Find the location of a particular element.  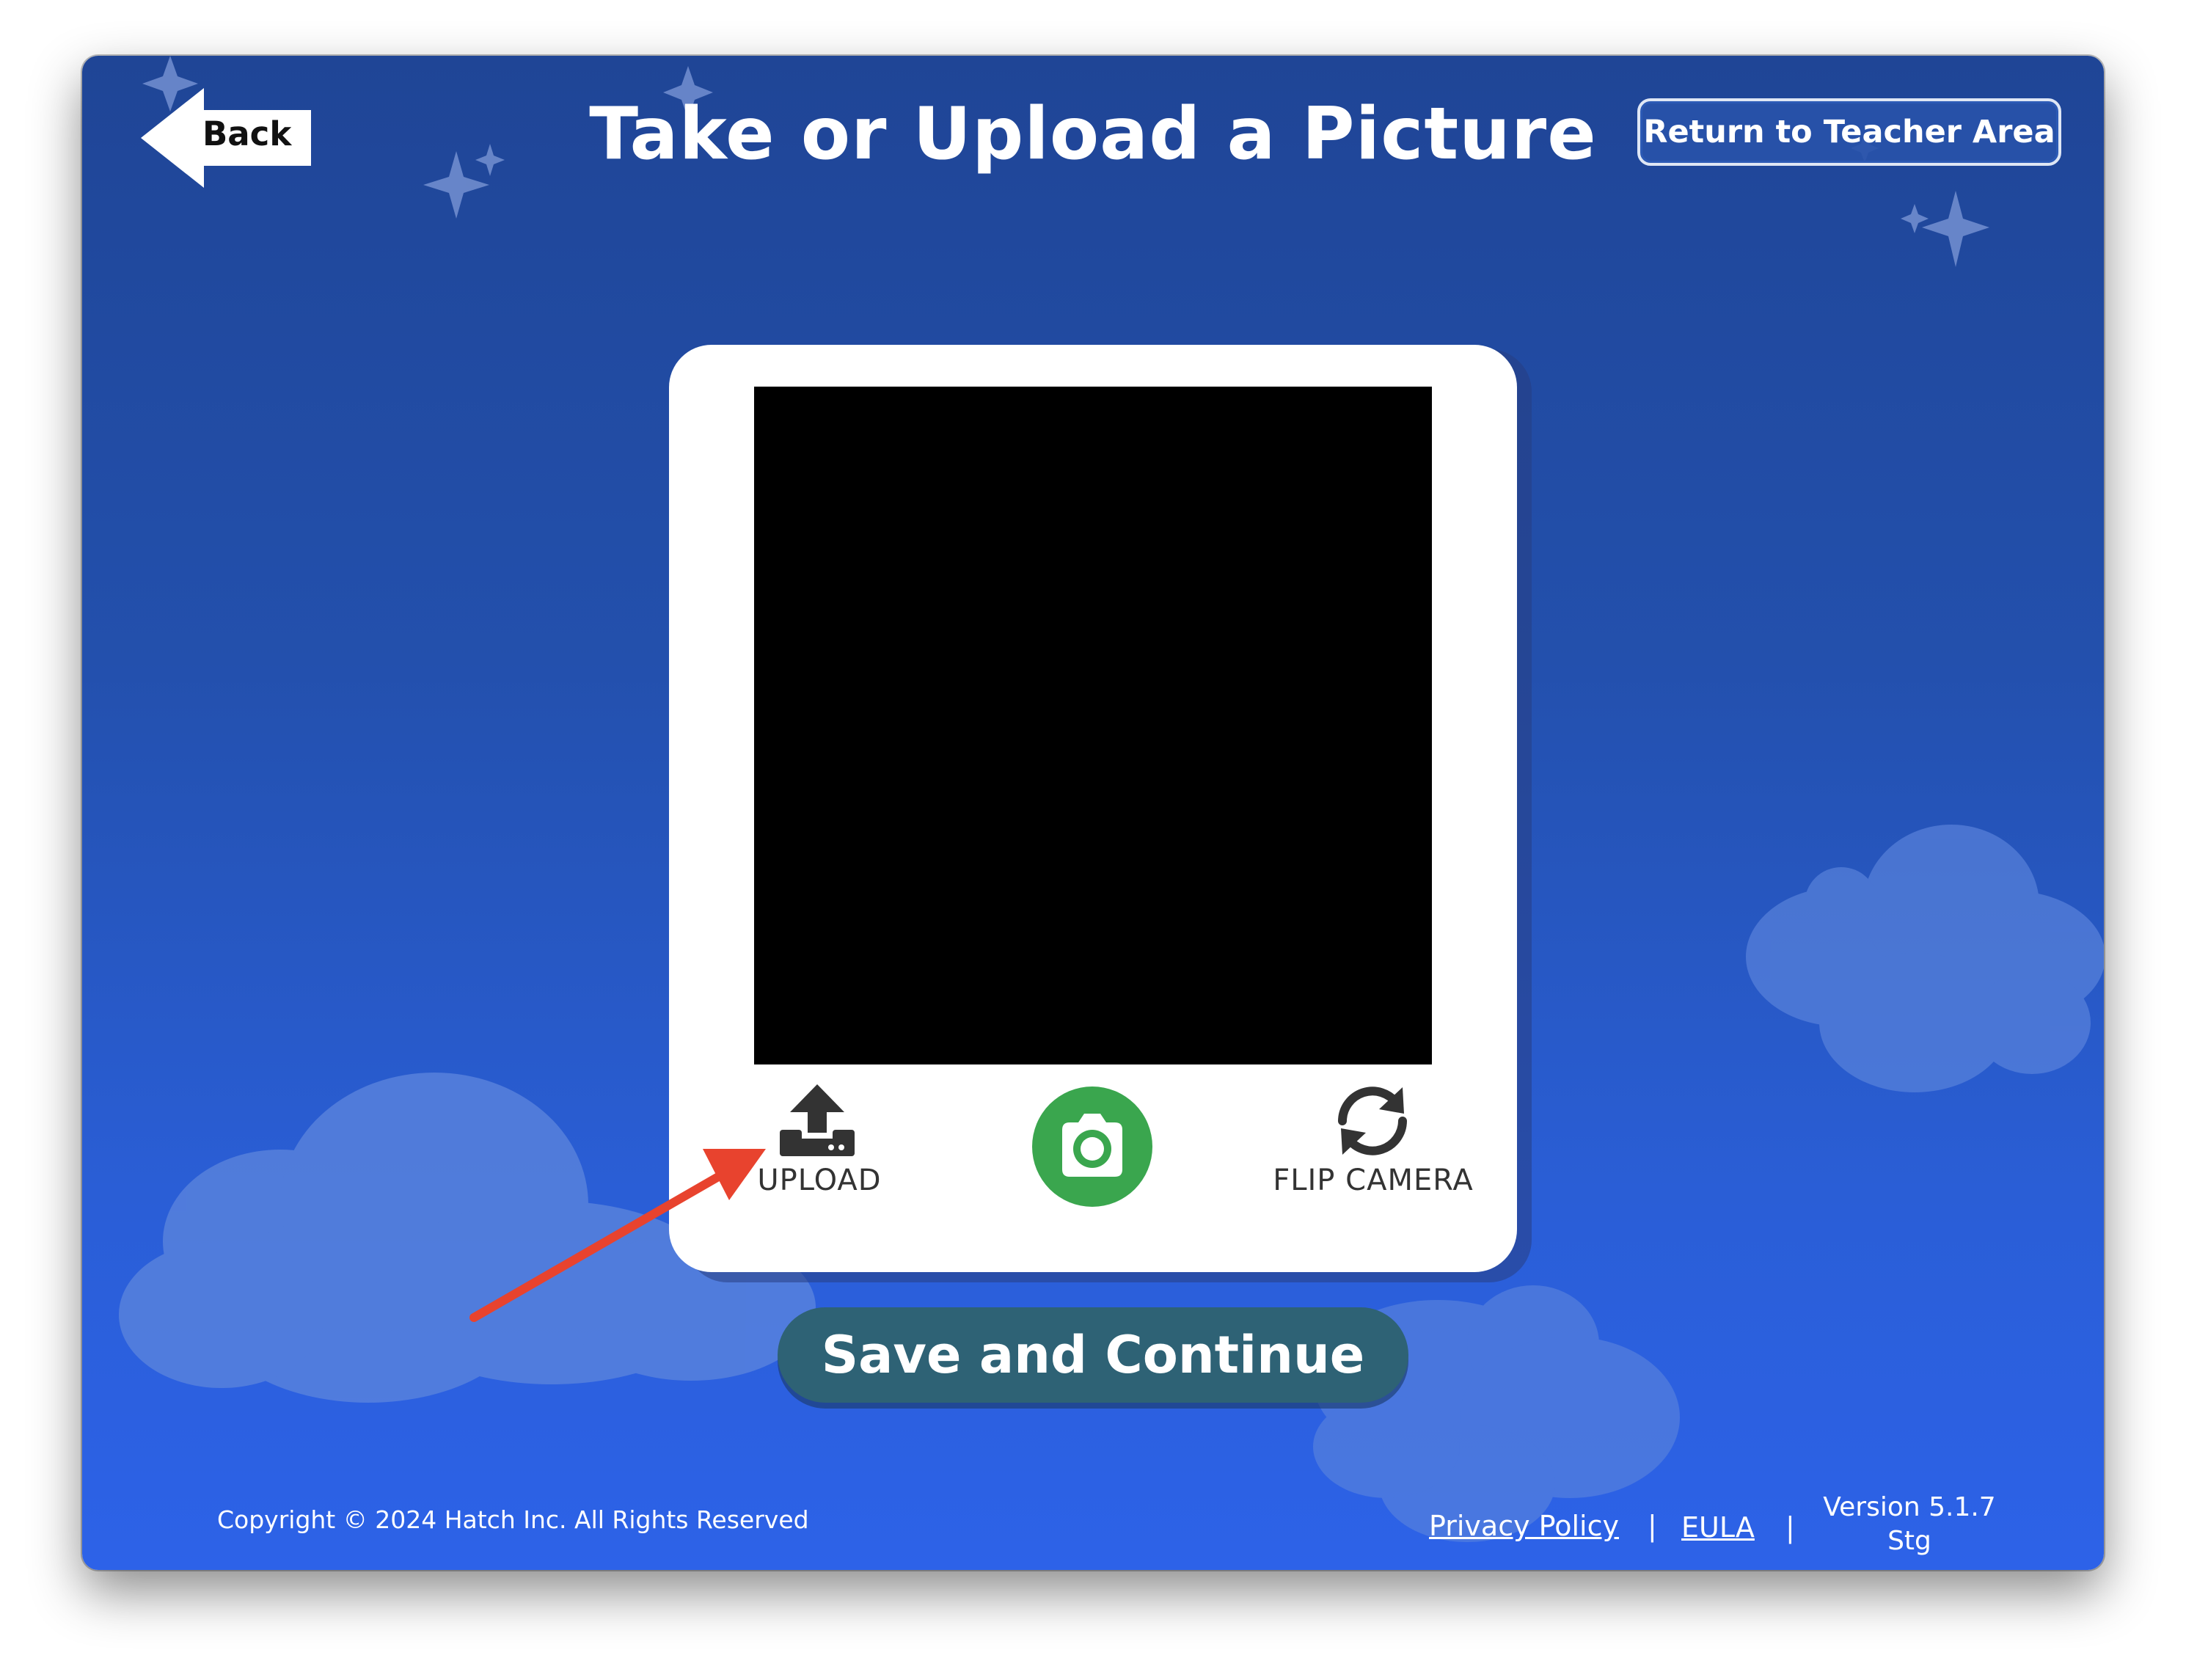

take-picture-button is located at coordinates (1092, 1147).